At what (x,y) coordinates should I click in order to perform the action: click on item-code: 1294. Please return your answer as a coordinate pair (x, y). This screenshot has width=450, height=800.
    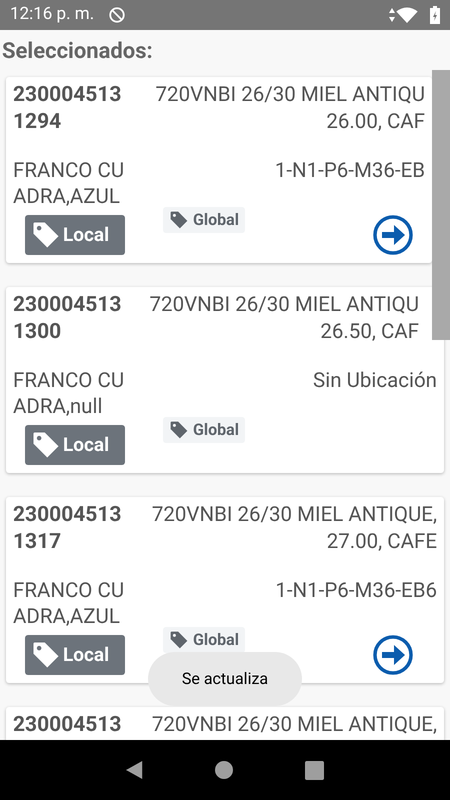
    Looking at the image, I should click on (37, 122).